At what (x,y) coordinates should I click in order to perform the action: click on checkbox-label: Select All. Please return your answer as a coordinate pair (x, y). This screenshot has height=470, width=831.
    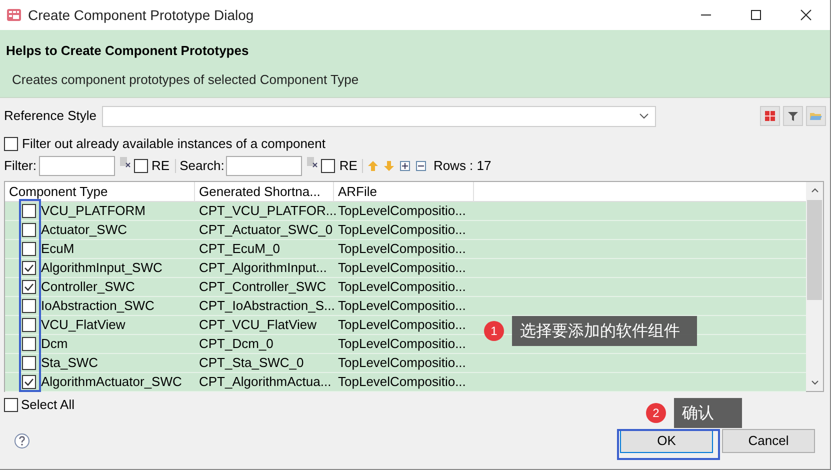
    Looking at the image, I should click on (47, 405).